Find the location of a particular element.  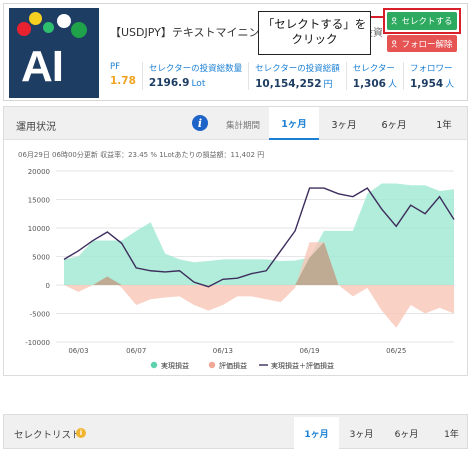

x-tick-label: 06/13 is located at coordinates (223, 351).